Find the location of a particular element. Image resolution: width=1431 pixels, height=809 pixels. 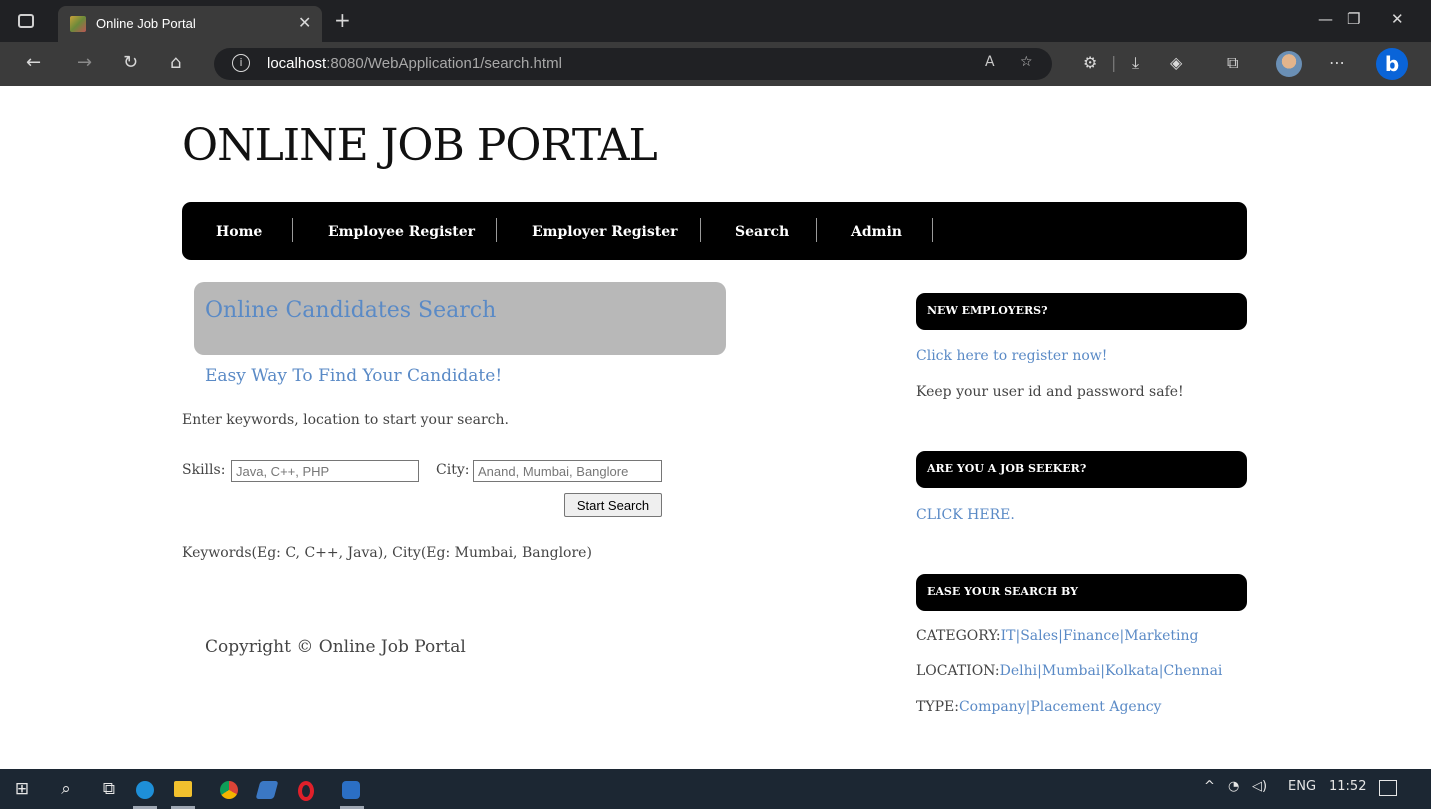

new-tab-icon: + is located at coordinates (342, 20).